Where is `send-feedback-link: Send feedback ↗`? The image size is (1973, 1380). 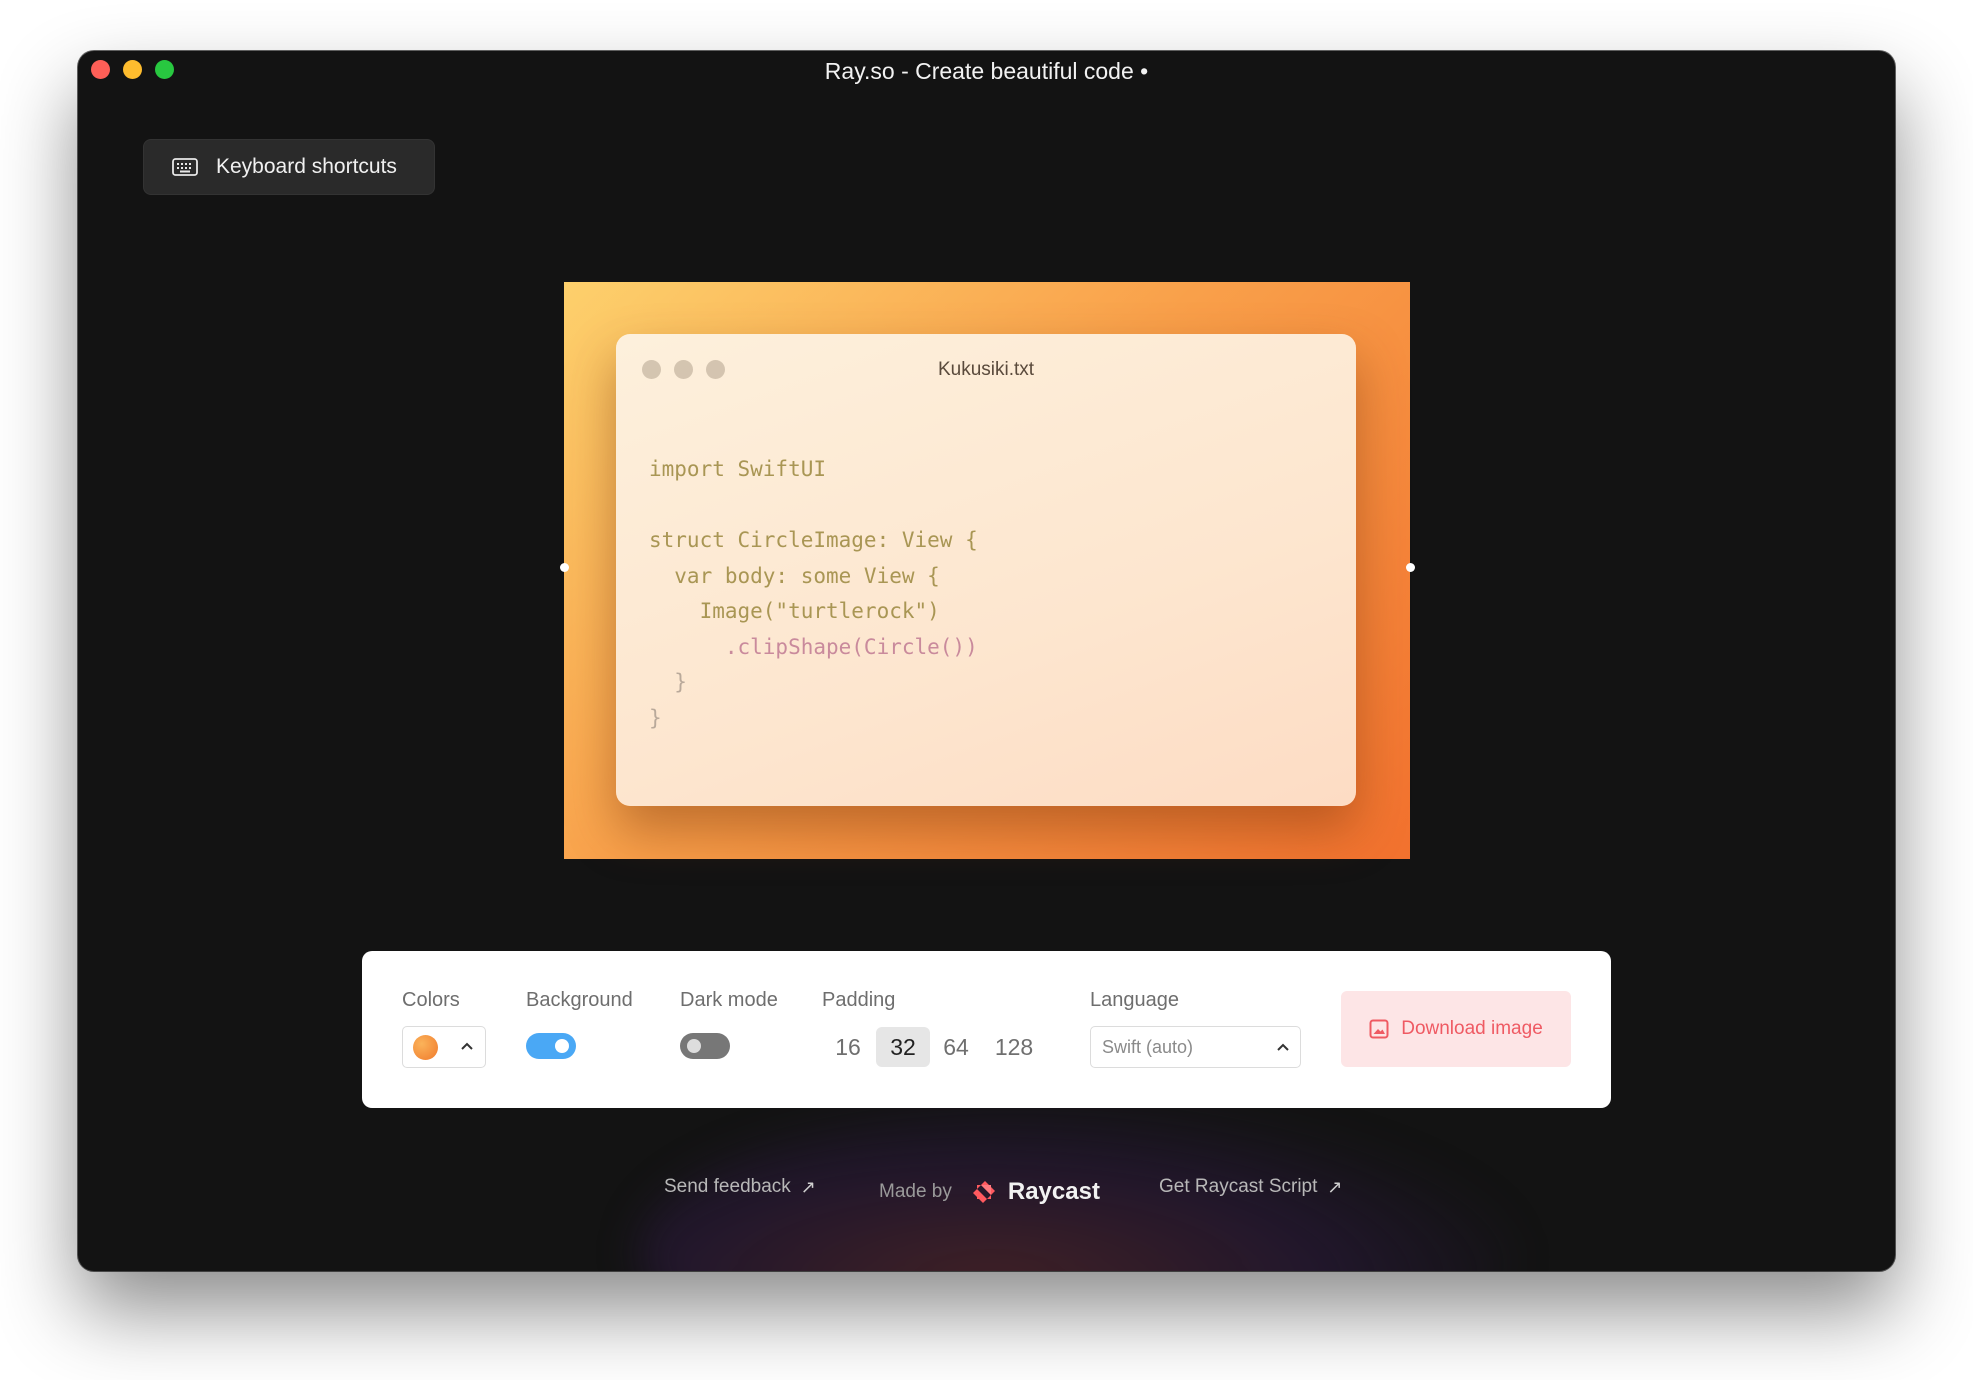
send-feedback-link: Send feedback ↗ is located at coordinates (740, 1187).